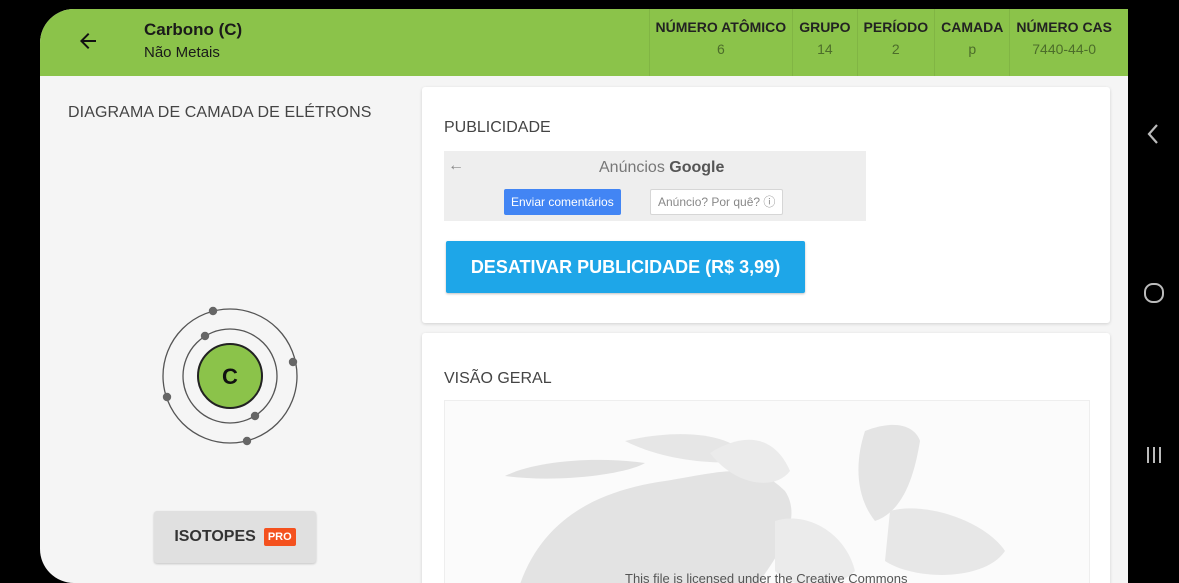 The height and width of the screenshot is (583, 1179). I want to click on prop-value: 14, so click(825, 49).